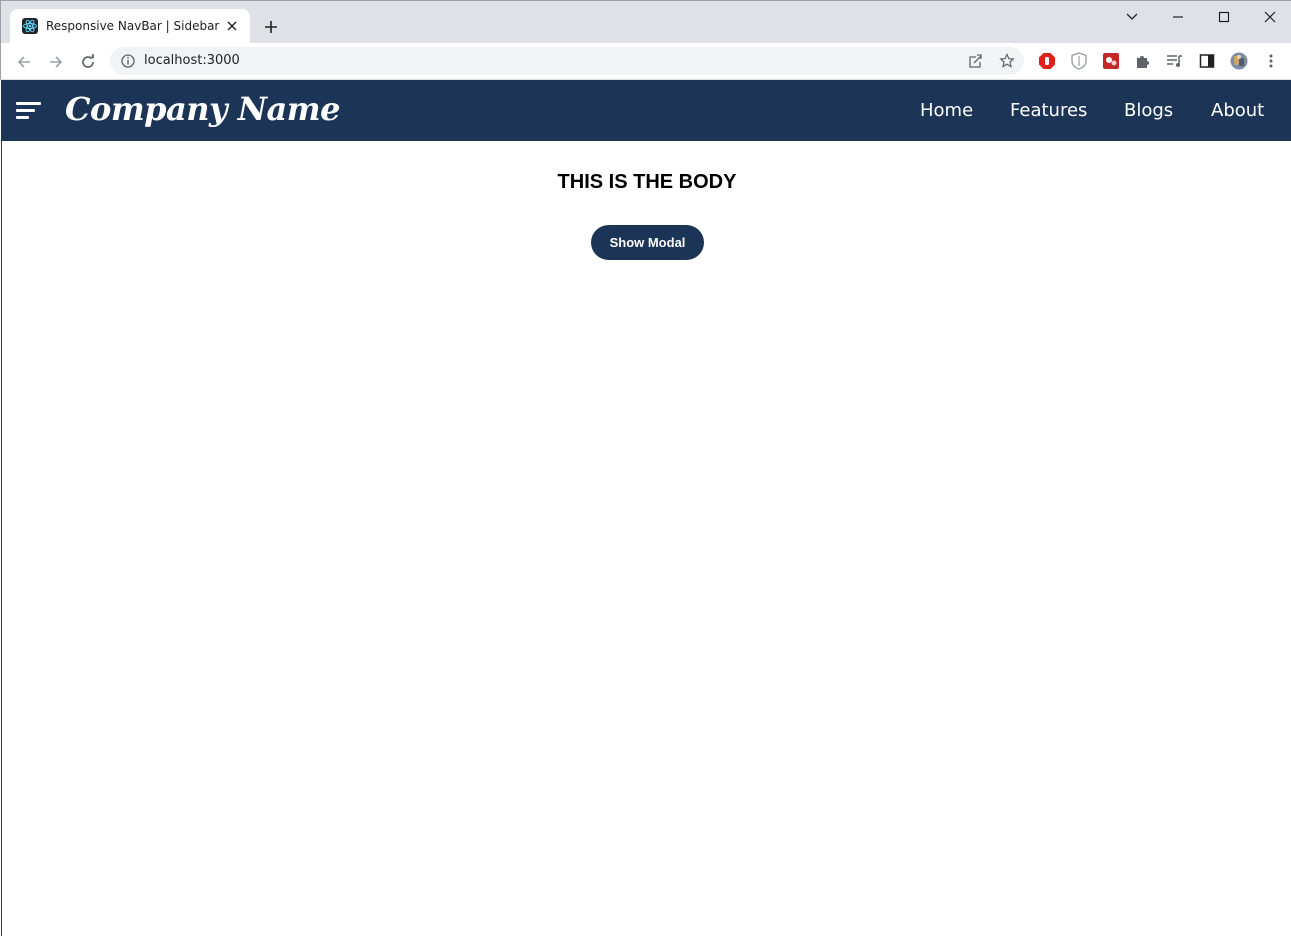 The image size is (1291, 936). I want to click on nav-link-home: Home, so click(946, 110).